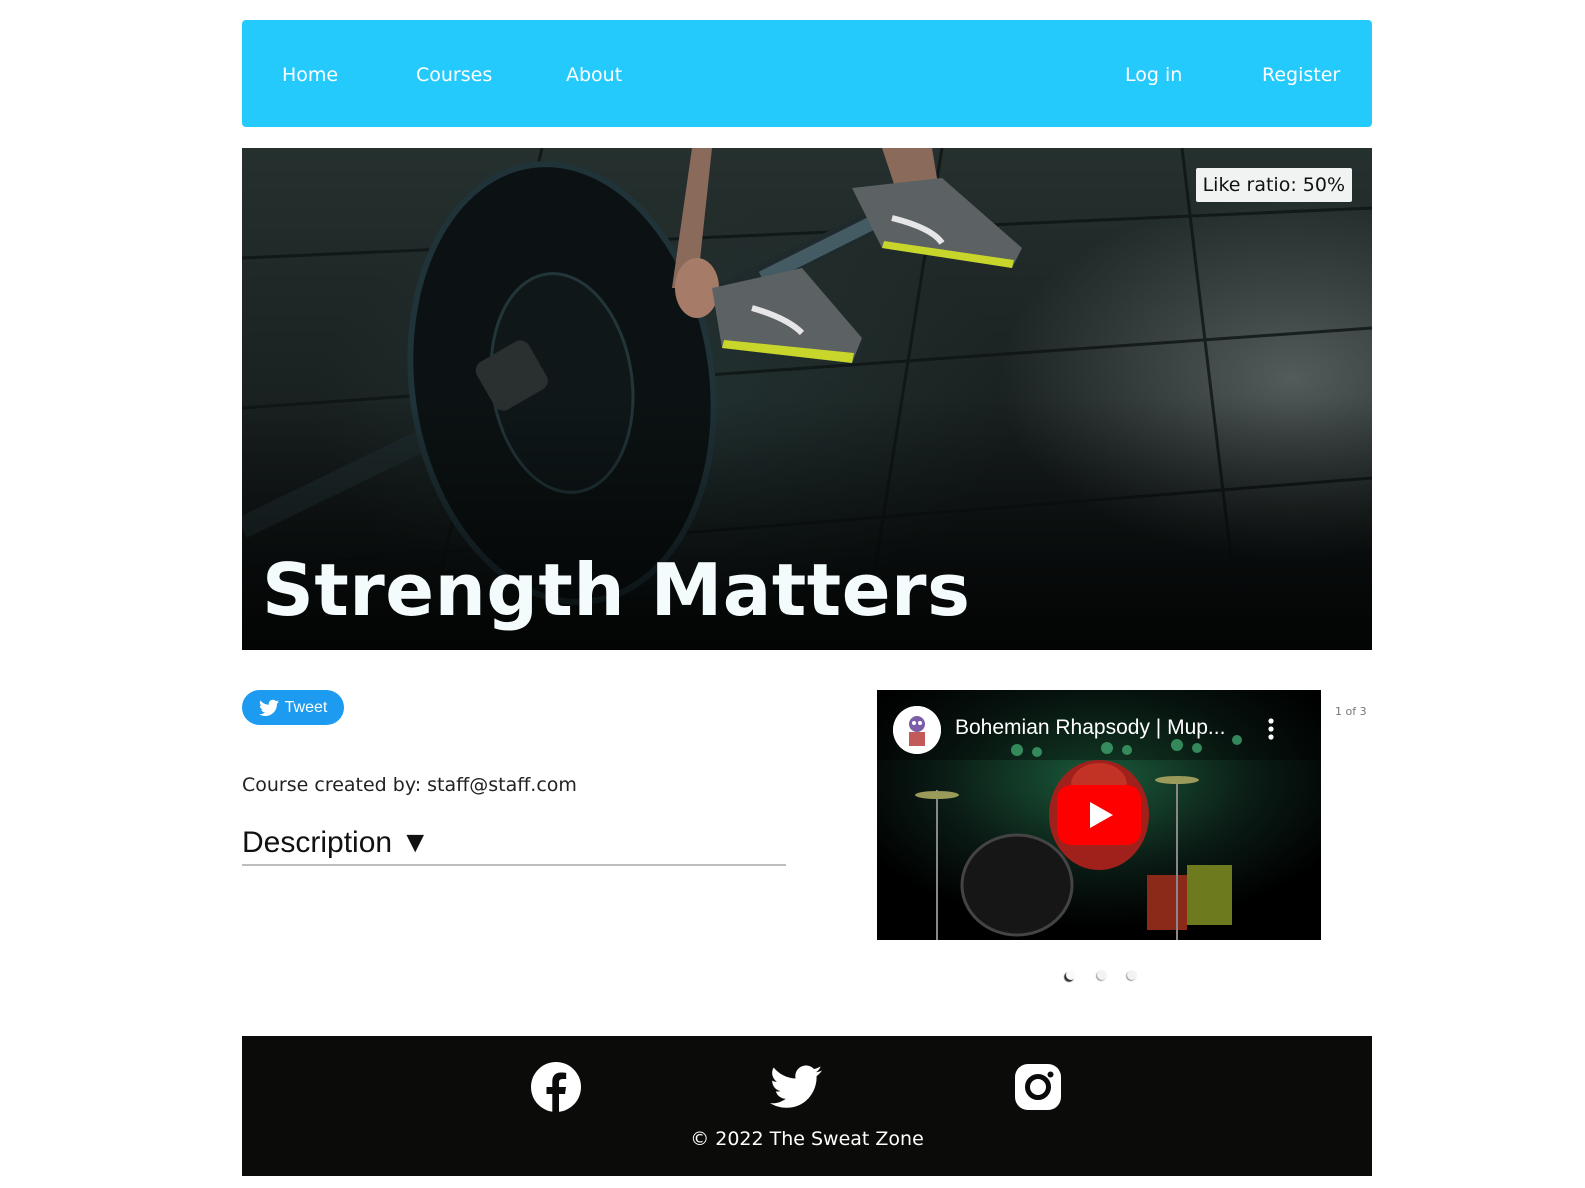 This screenshot has height=1188, width=1585. I want to click on description-toggle: Description ▼, so click(514, 846).